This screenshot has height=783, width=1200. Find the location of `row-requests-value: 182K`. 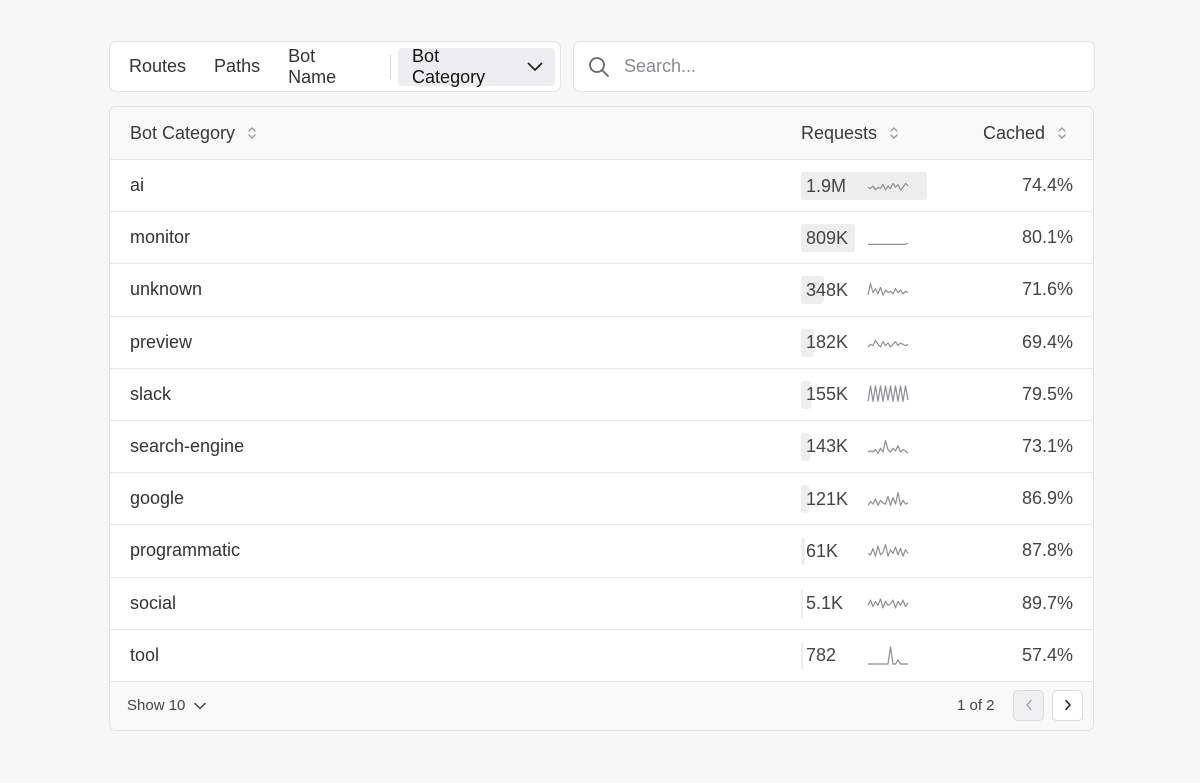

row-requests-value: 182K is located at coordinates (827, 342).